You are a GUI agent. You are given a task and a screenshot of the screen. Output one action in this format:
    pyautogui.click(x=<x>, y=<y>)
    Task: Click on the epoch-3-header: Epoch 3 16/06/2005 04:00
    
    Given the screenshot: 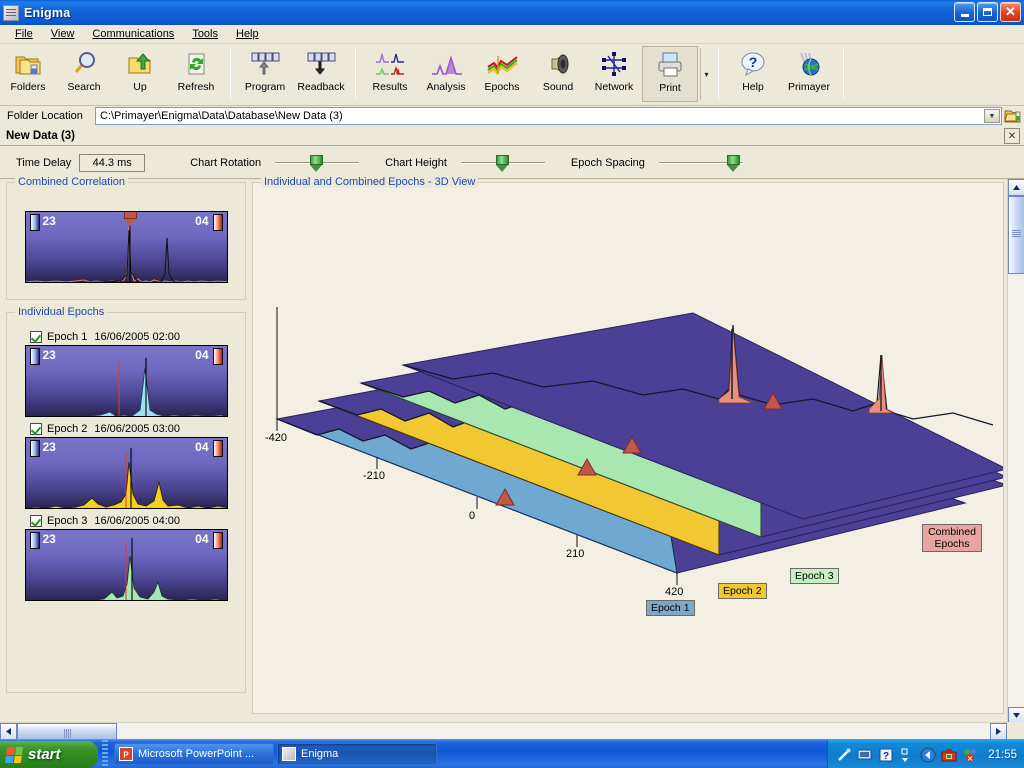 What is the action you would take?
    pyautogui.click(x=126, y=521)
    